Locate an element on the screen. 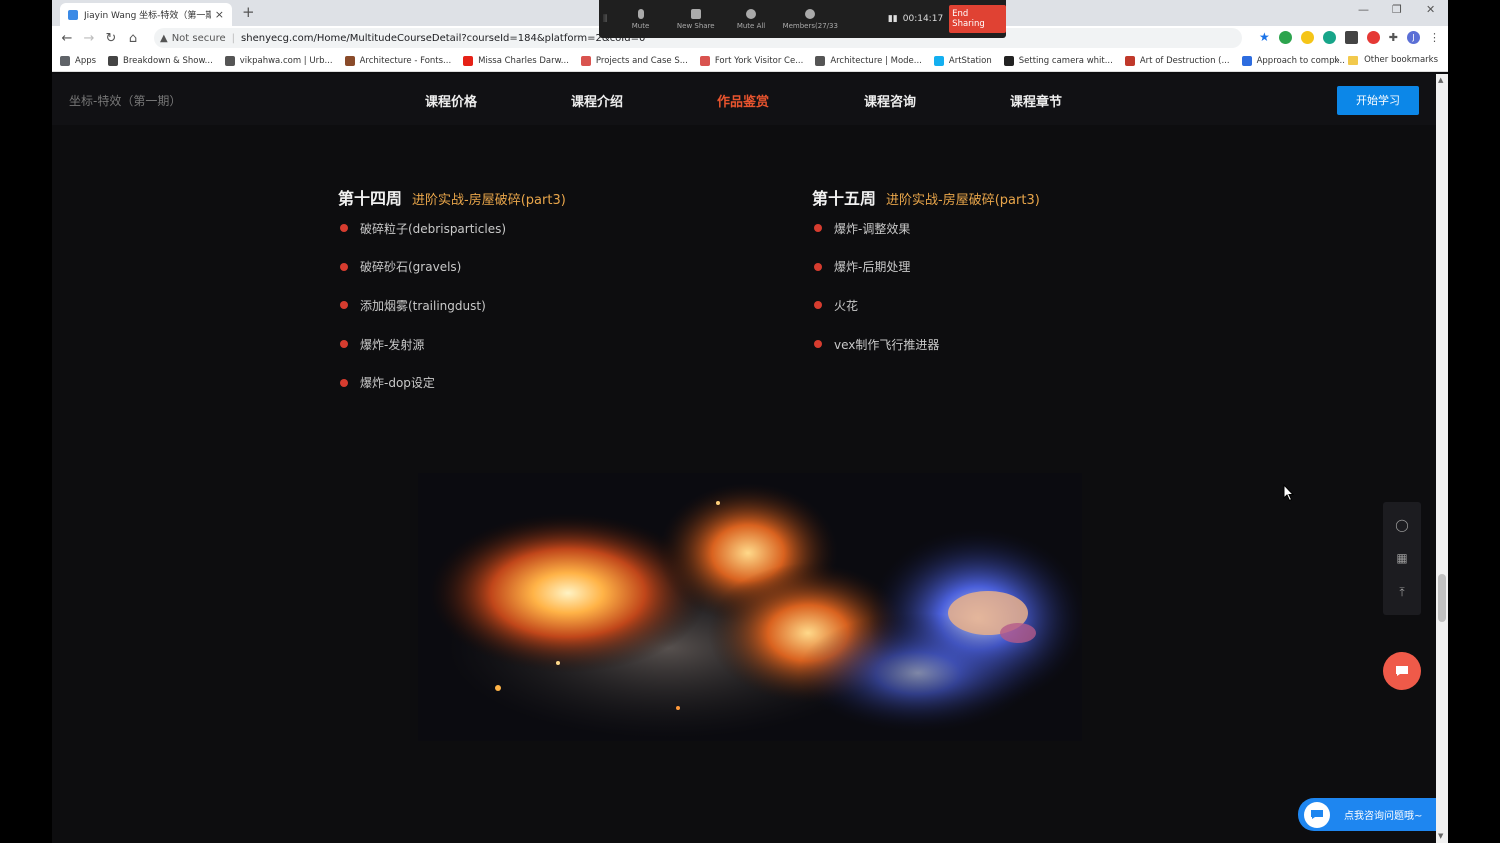 This screenshot has width=1500, height=843. works-showcase-image is located at coordinates (750, 607).